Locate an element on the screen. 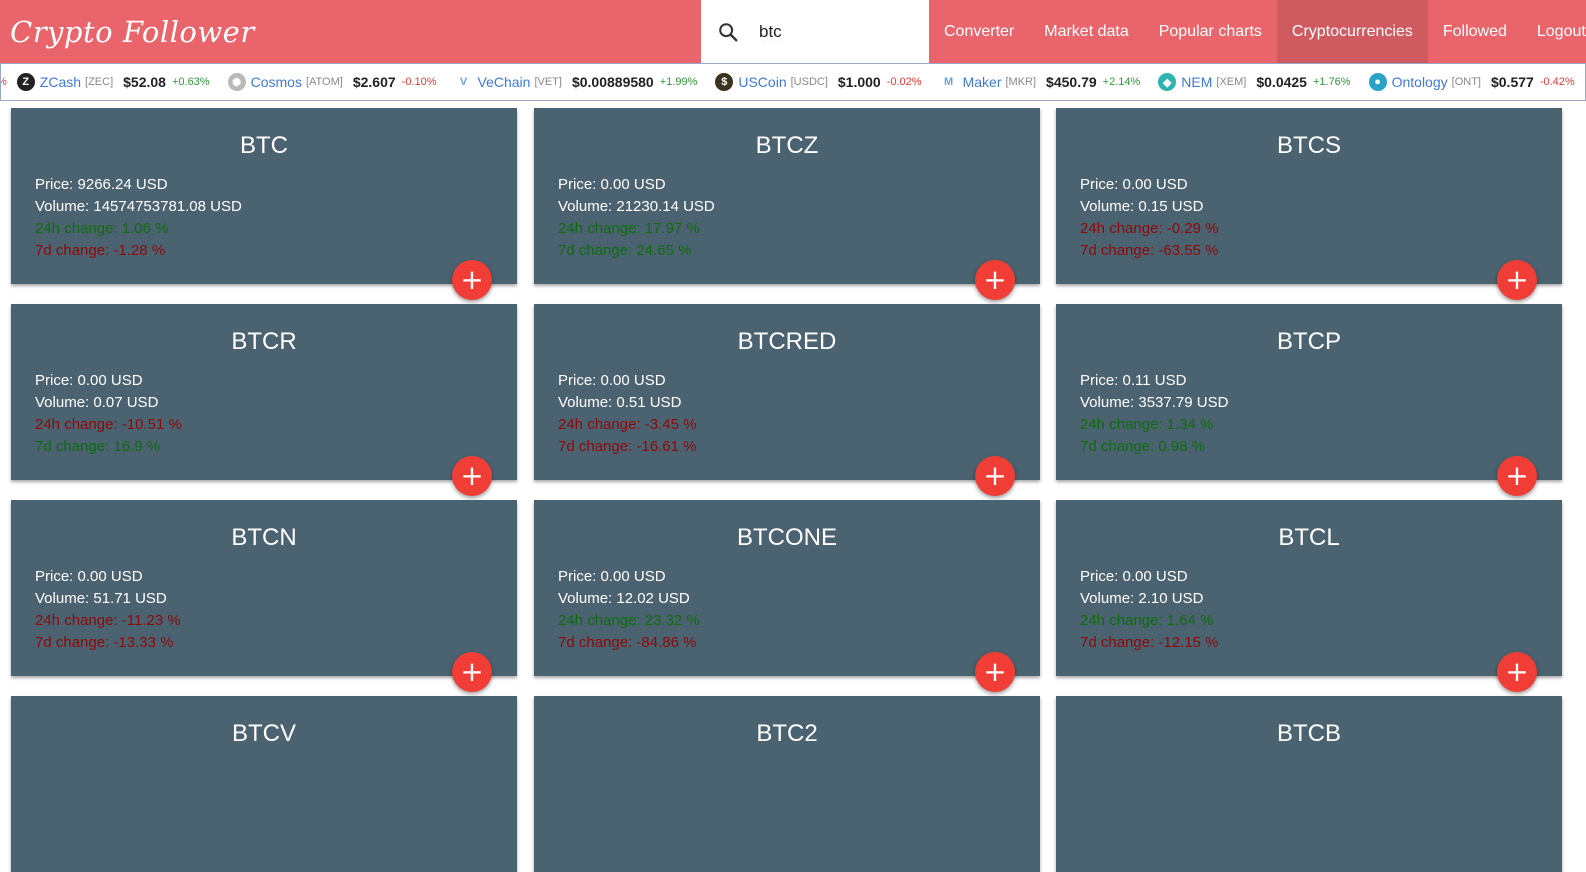  card-change-7d: 7d change: 0.98 % is located at coordinates (1143, 446).